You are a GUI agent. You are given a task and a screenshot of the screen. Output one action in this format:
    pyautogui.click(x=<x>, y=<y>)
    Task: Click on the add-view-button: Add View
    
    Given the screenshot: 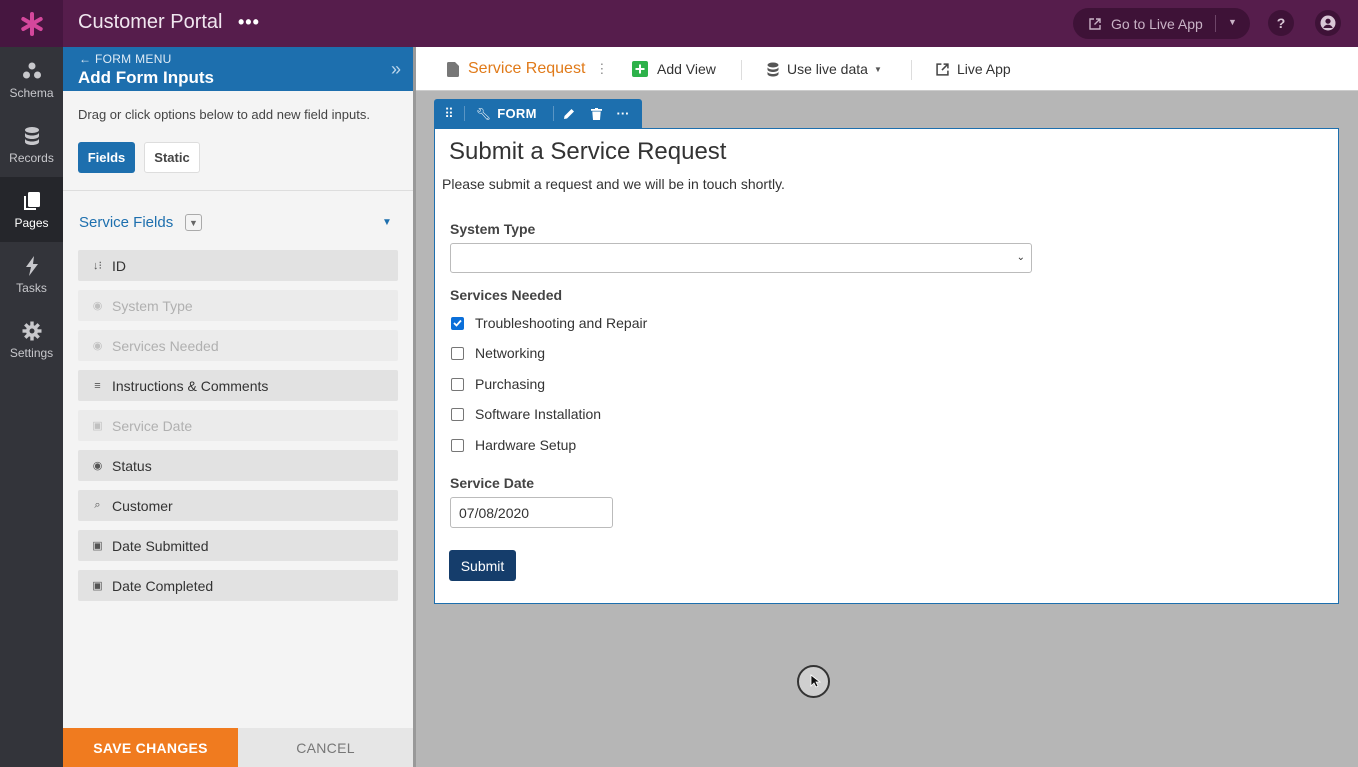 What is the action you would take?
    pyautogui.click(x=674, y=69)
    